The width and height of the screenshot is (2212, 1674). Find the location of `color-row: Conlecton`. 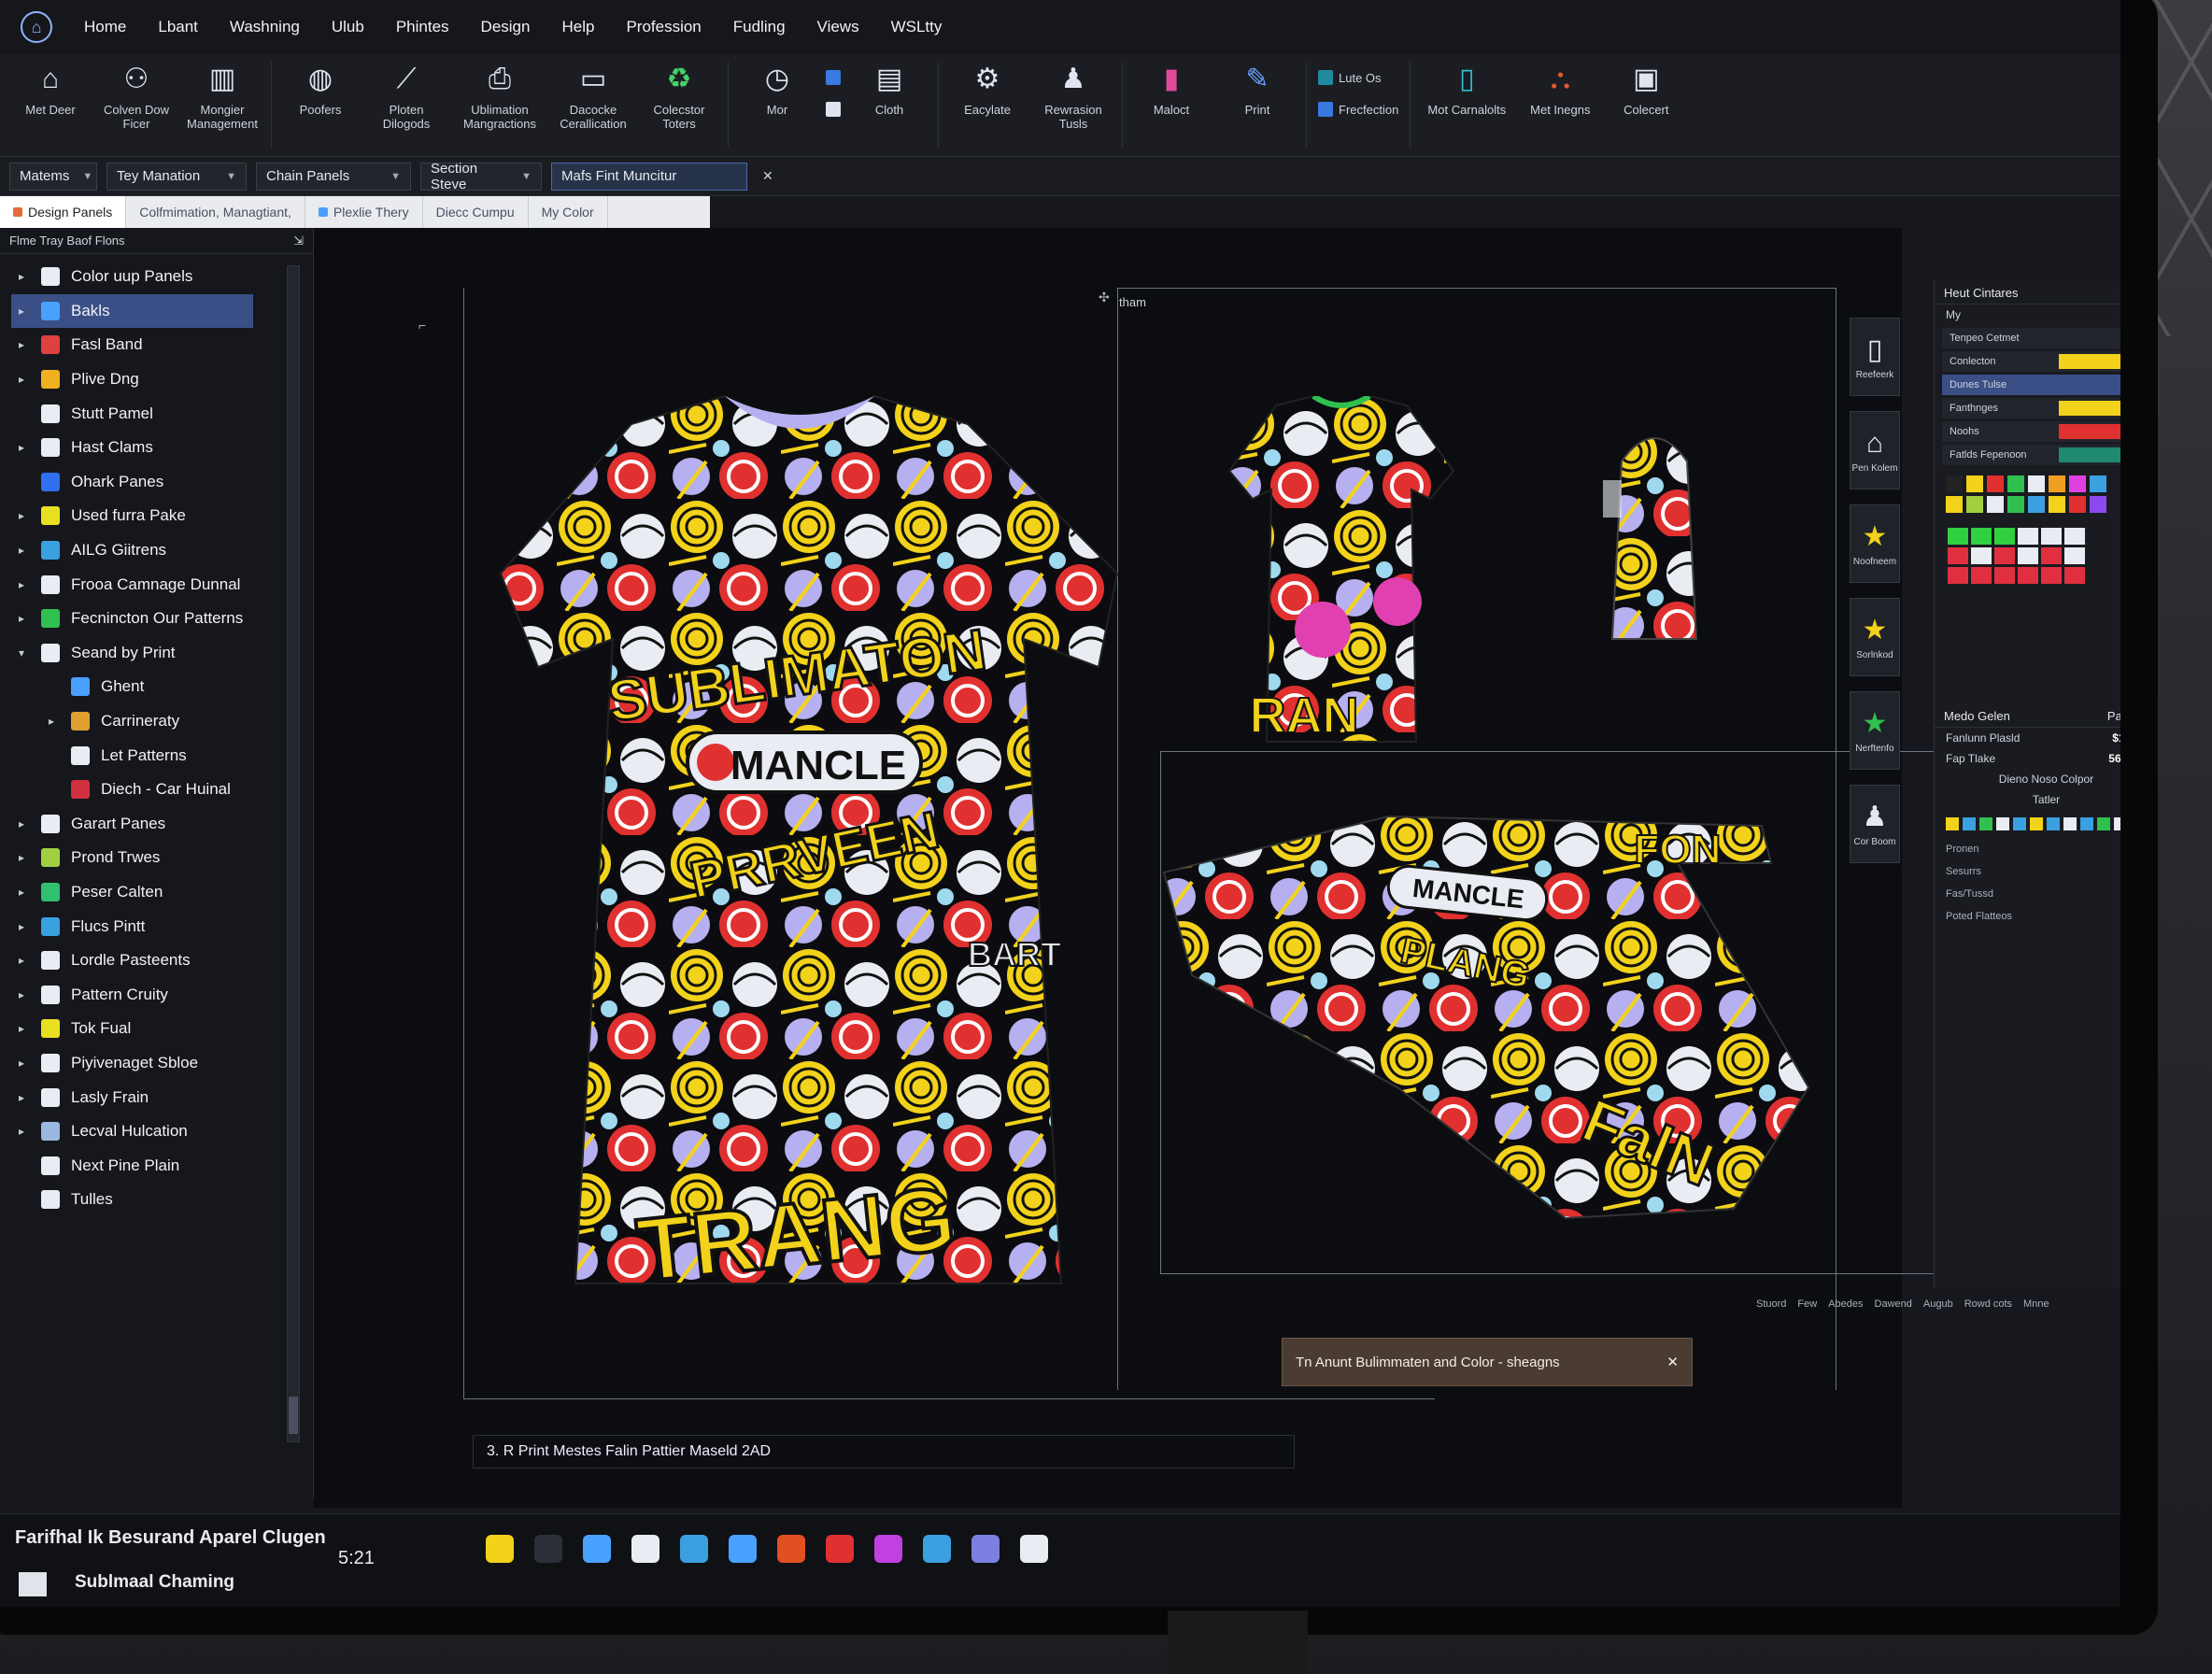

color-row: Conlecton is located at coordinates (2031, 361).